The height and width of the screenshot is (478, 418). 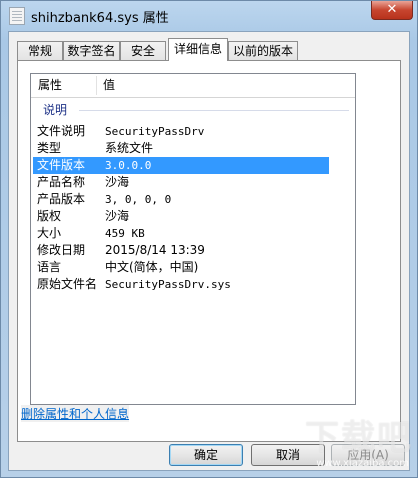 I want to click on tab-digital-signature: 数字签名, so click(x=91, y=50).